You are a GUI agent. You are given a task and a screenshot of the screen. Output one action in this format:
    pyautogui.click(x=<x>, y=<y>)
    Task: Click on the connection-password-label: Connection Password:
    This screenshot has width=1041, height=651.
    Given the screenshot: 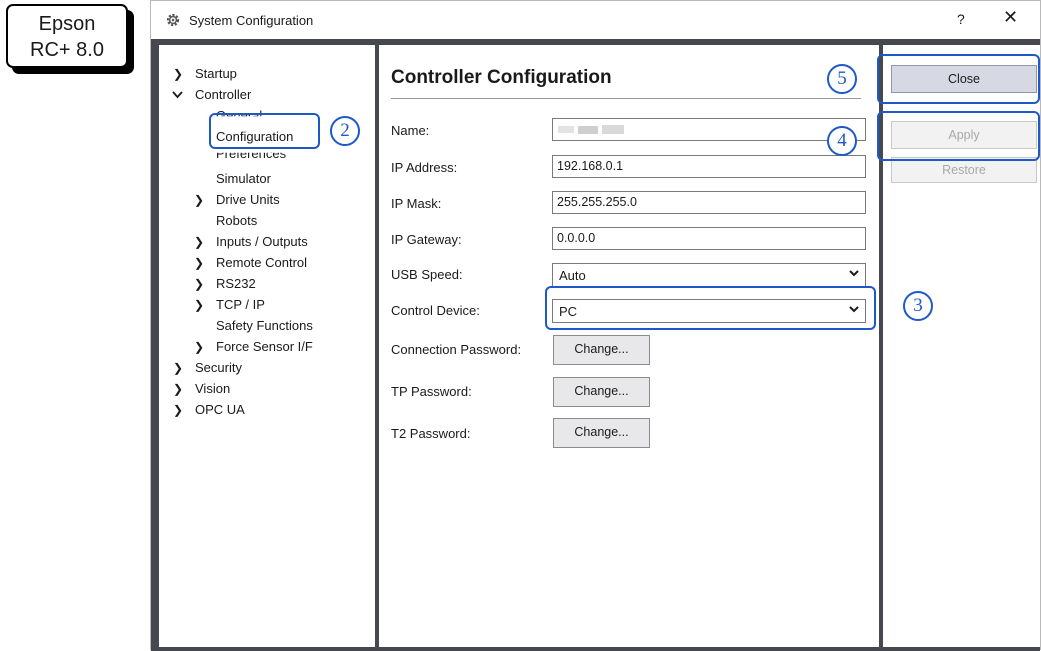 What is the action you would take?
    pyautogui.click(x=456, y=349)
    